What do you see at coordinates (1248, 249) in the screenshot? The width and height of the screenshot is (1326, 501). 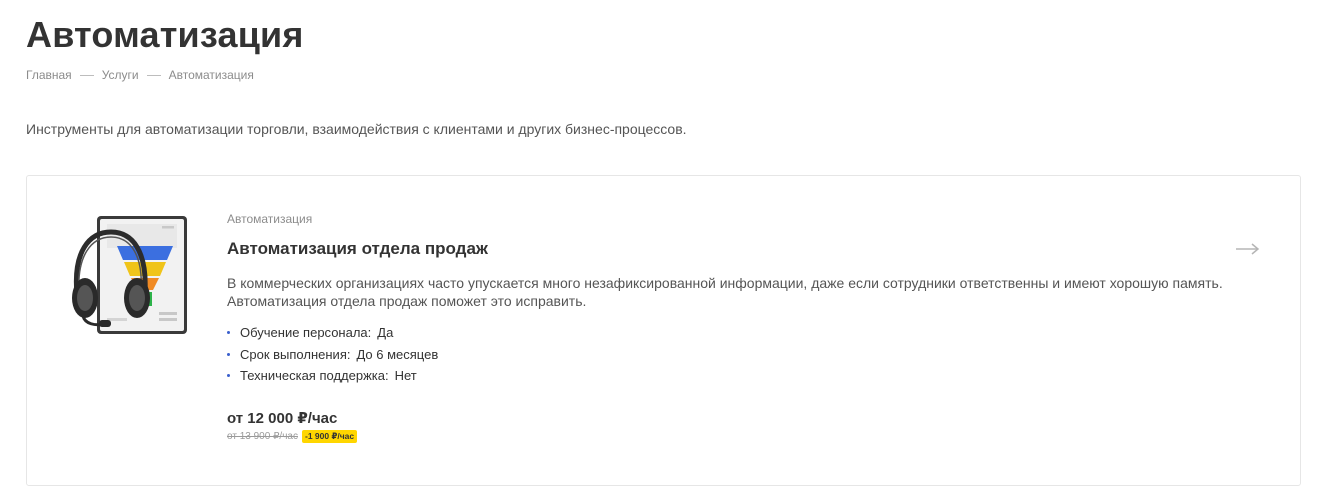 I see `arrow-right-icon` at bounding box center [1248, 249].